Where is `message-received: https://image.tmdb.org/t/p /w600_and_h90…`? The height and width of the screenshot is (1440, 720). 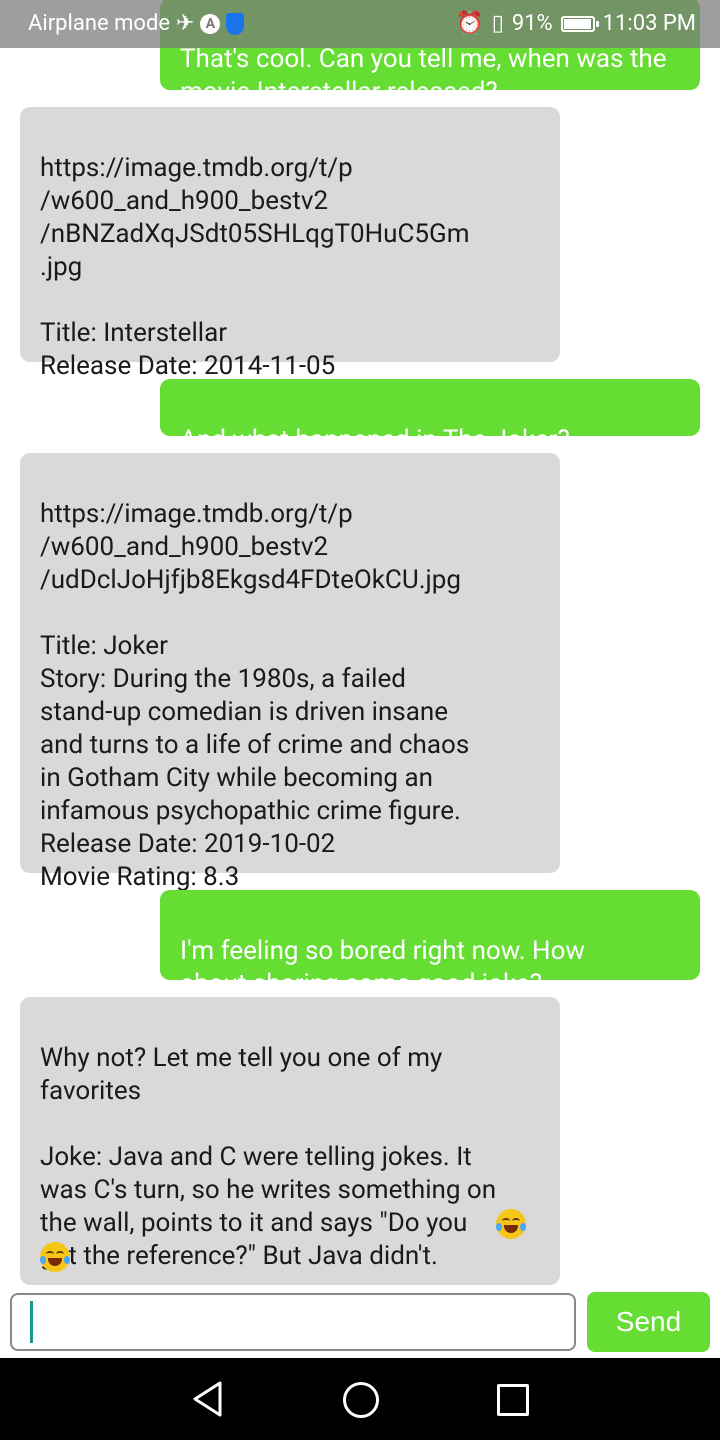 message-received: https://image.tmdb.org/t/p /w600_and_h90… is located at coordinates (290, 244).